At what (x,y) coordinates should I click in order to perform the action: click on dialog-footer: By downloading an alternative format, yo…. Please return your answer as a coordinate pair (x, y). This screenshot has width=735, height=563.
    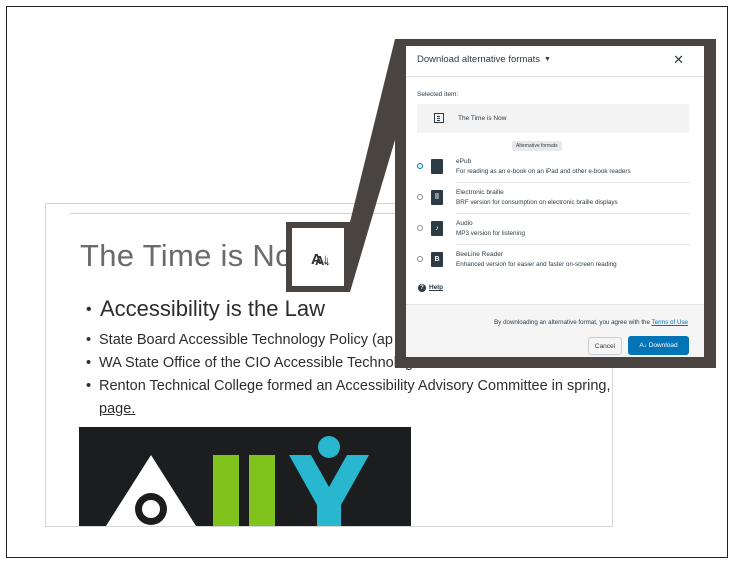
    Looking at the image, I should click on (555, 330).